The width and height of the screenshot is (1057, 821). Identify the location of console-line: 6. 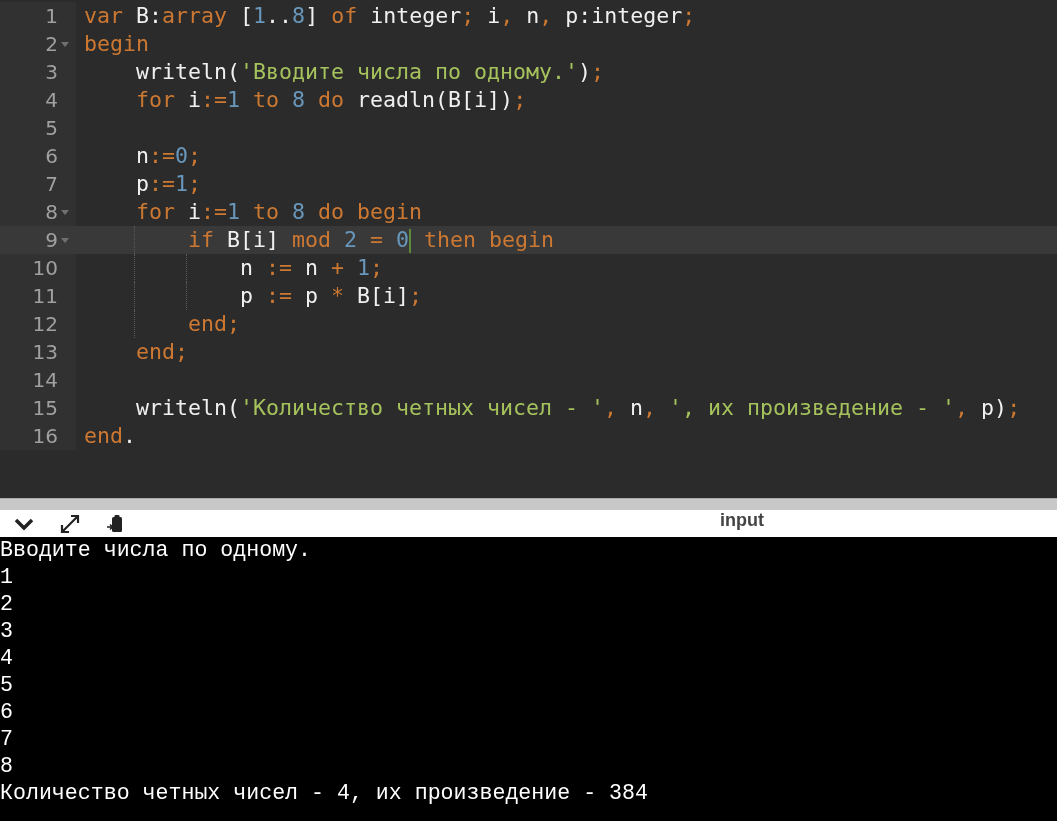
(7, 712).